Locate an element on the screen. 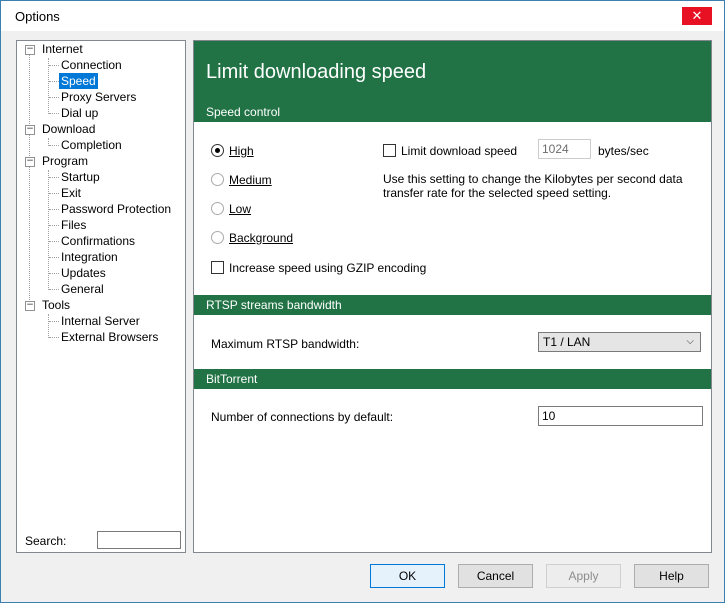 Image resolution: width=725 pixels, height=603 pixels. section-title: BitTorrent is located at coordinates (232, 379).